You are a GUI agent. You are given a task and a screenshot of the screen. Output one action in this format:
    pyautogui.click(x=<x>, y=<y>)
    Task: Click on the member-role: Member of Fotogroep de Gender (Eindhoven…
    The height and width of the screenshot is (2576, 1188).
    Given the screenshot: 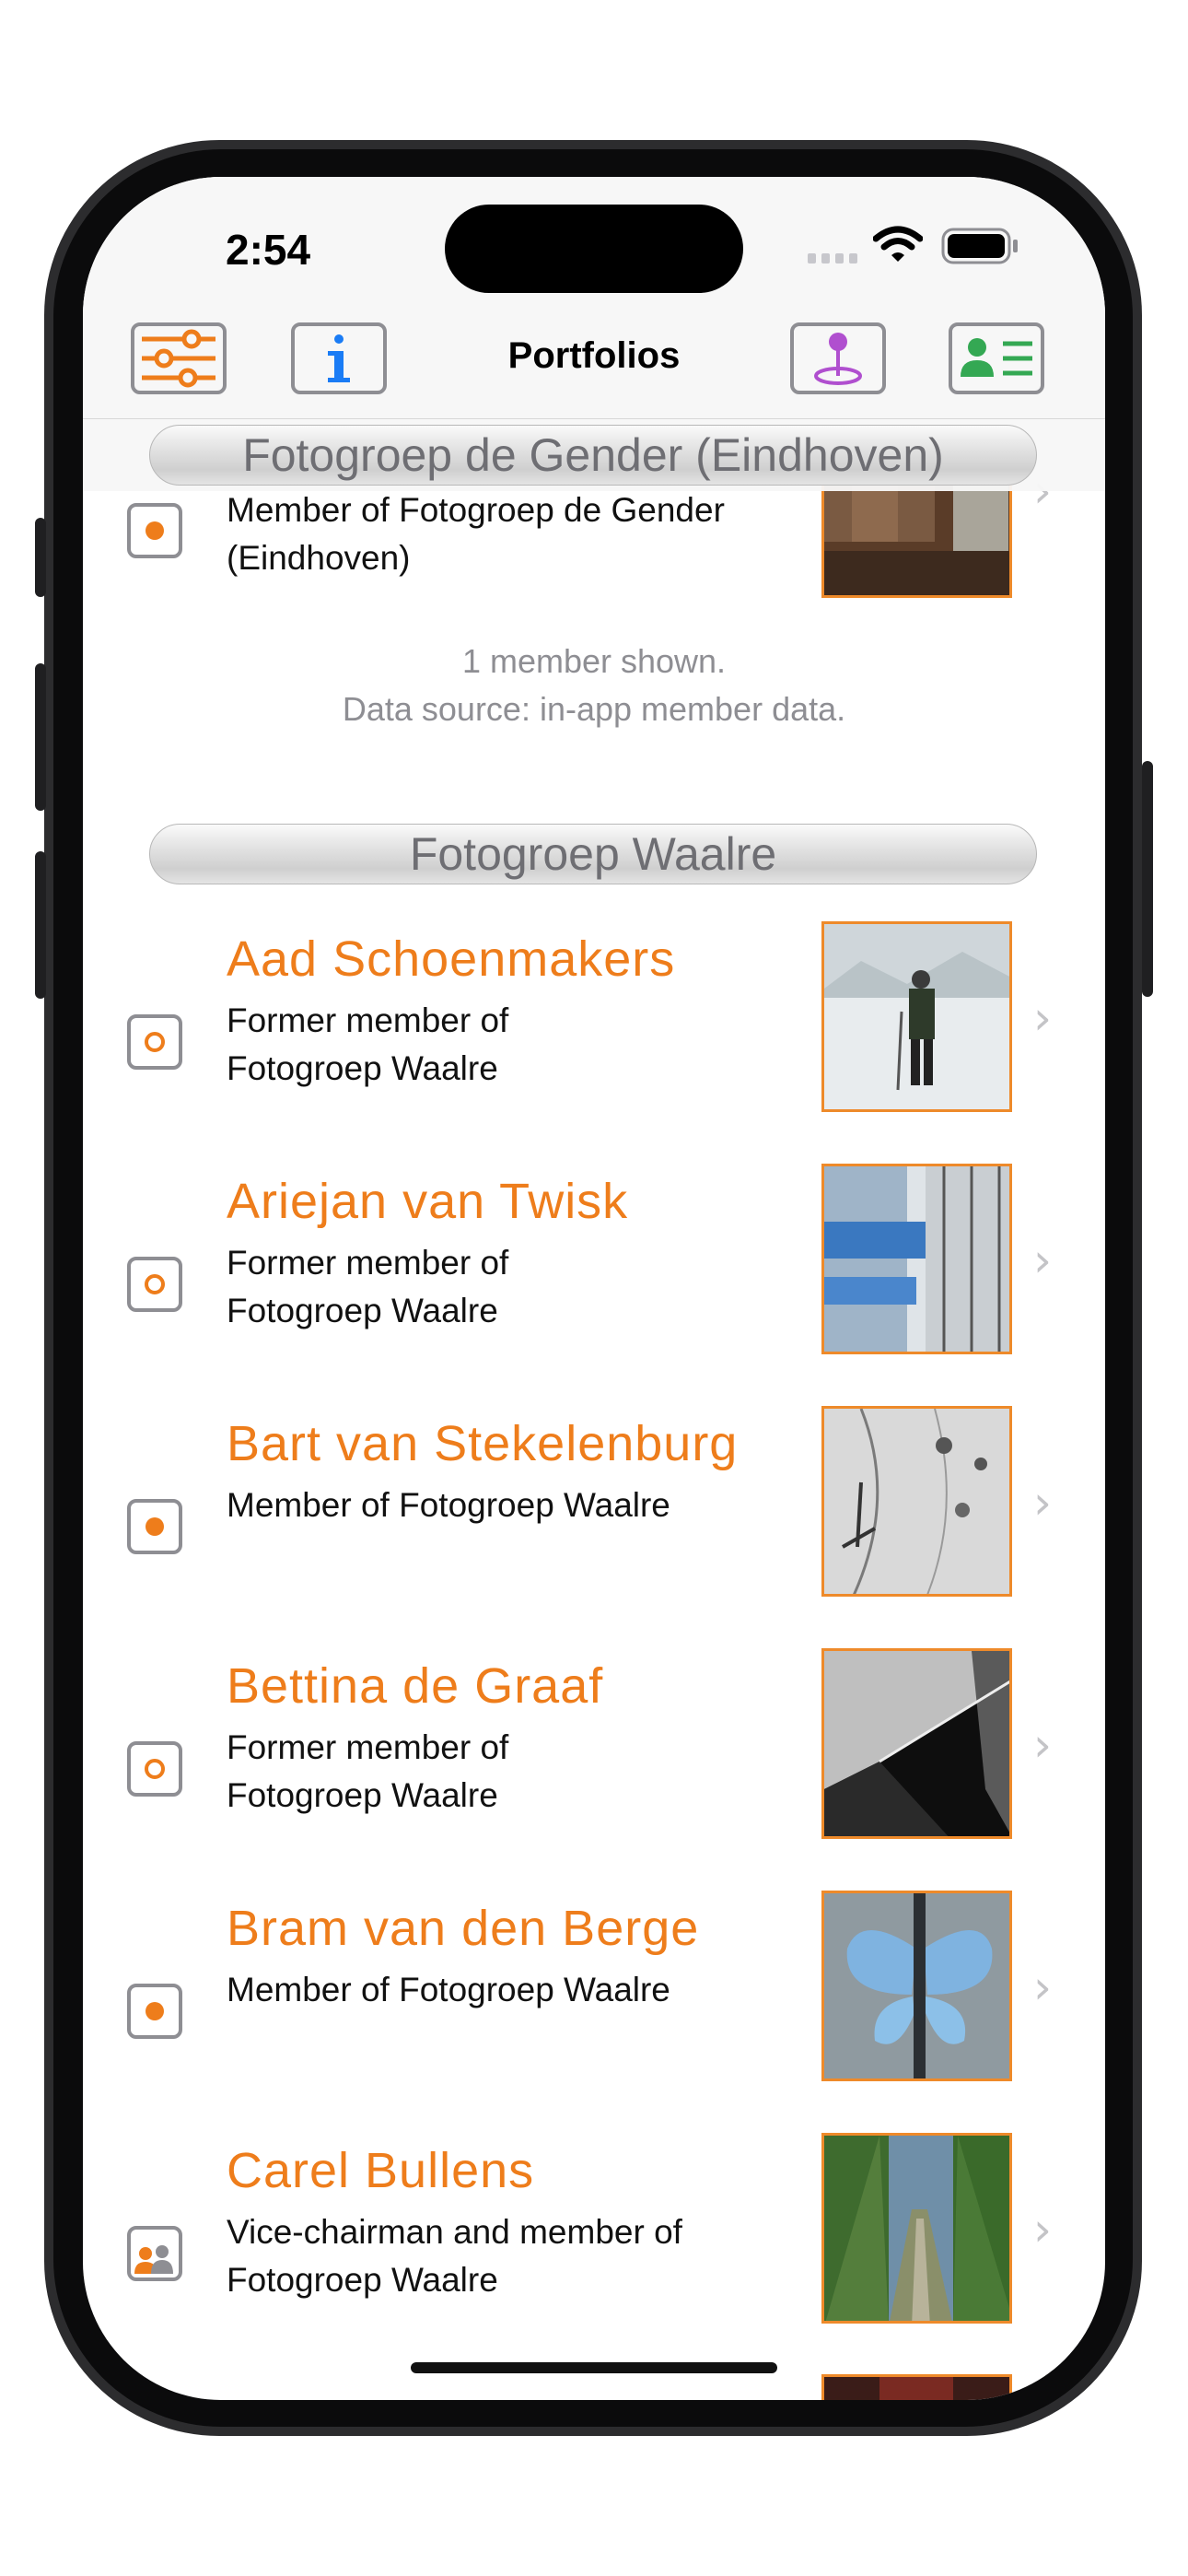 What is the action you would take?
    pyautogui.click(x=476, y=534)
    